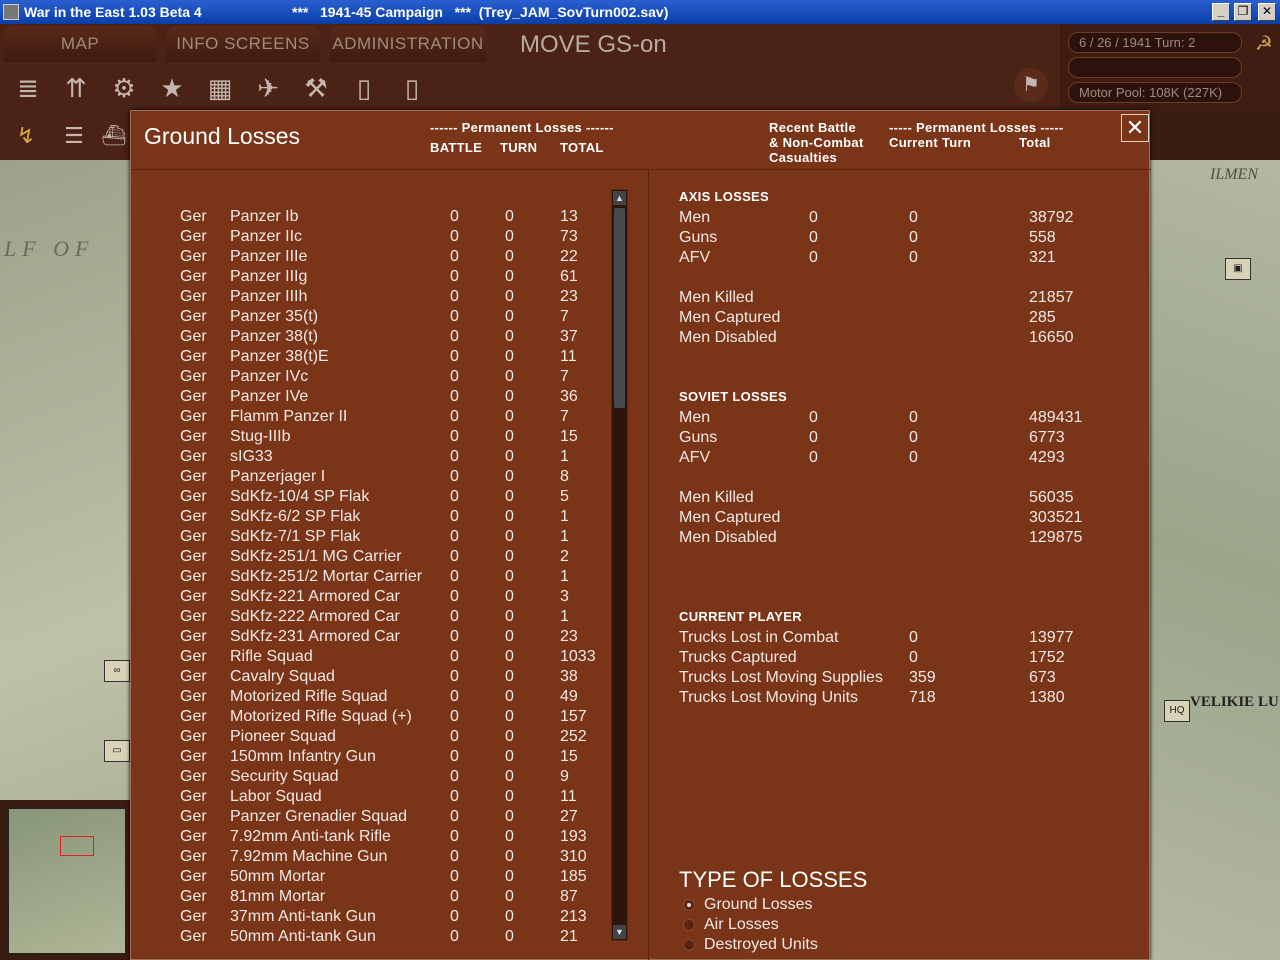 The height and width of the screenshot is (960, 1280). What do you see at coordinates (321, 716) in the screenshot?
I see `unit-name-cell: Motorized Rifle Squad (+)` at bounding box center [321, 716].